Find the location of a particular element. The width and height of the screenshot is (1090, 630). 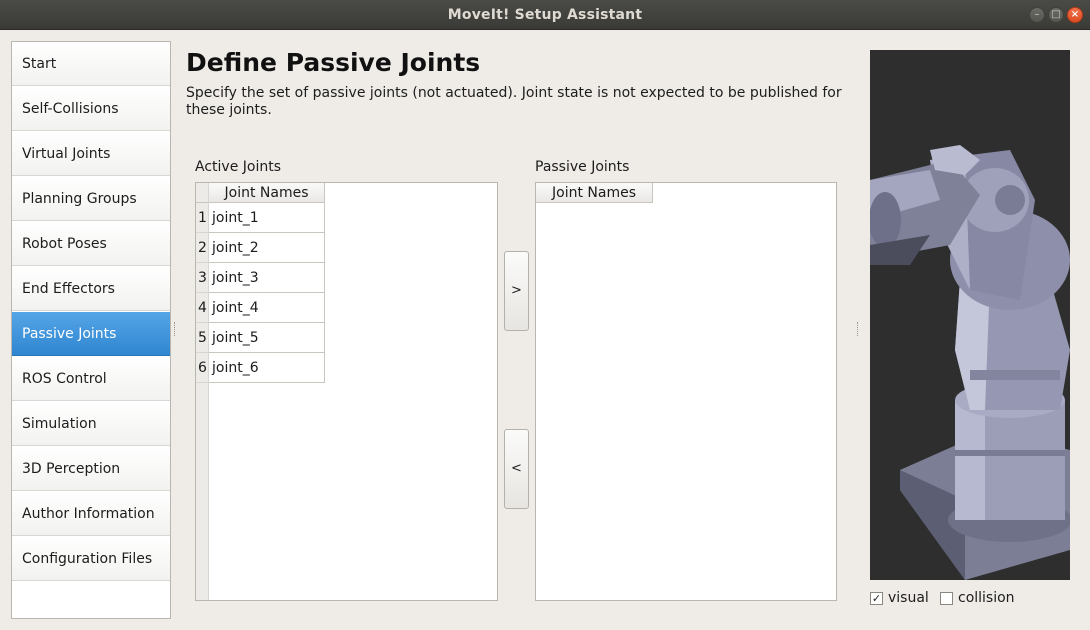

move-to-passive-button: > is located at coordinates (516, 291).